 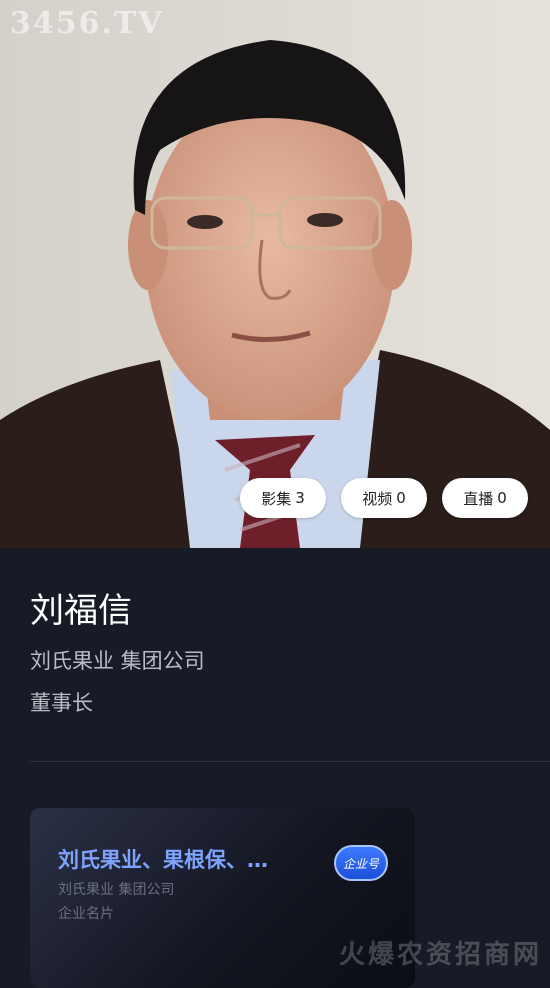 What do you see at coordinates (81, 611) in the screenshot?
I see `person-name: 刘福信` at bounding box center [81, 611].